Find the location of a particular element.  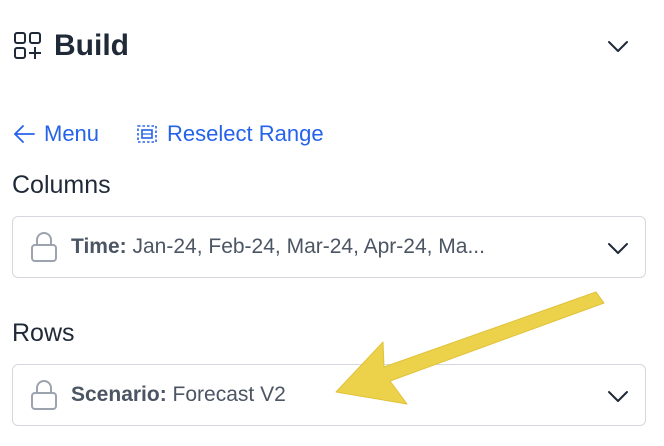

build-panel-header: Build is located at coordinates (327, 46).